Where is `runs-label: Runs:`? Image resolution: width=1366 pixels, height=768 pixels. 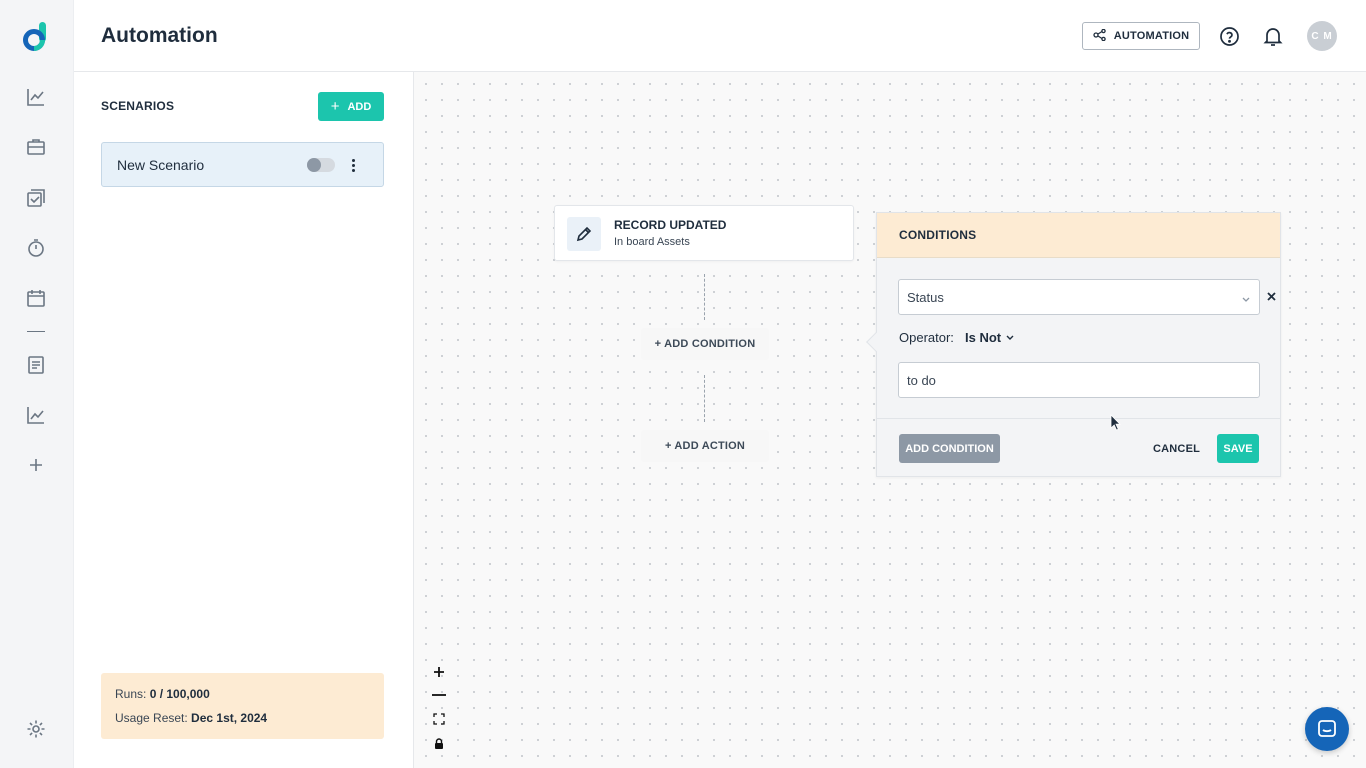 runs-label: Runs: is located at coordinates (131, 694).